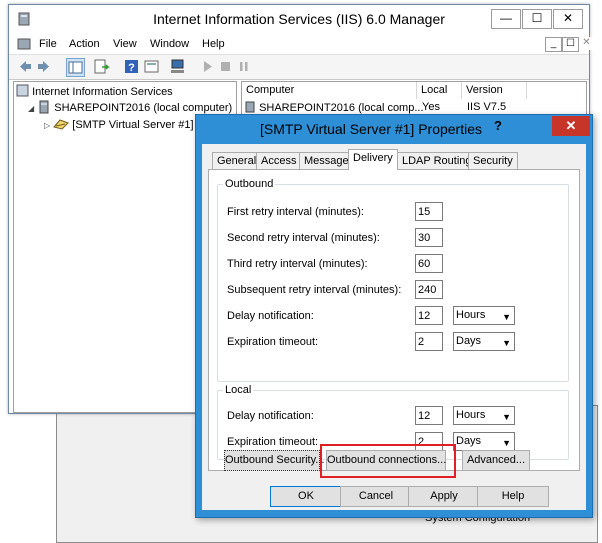 The height and width of the screenshot is (543, 602). I want to click on menu-bar: File Action View Window Help _ ☐ ✕, so click(301, 44).